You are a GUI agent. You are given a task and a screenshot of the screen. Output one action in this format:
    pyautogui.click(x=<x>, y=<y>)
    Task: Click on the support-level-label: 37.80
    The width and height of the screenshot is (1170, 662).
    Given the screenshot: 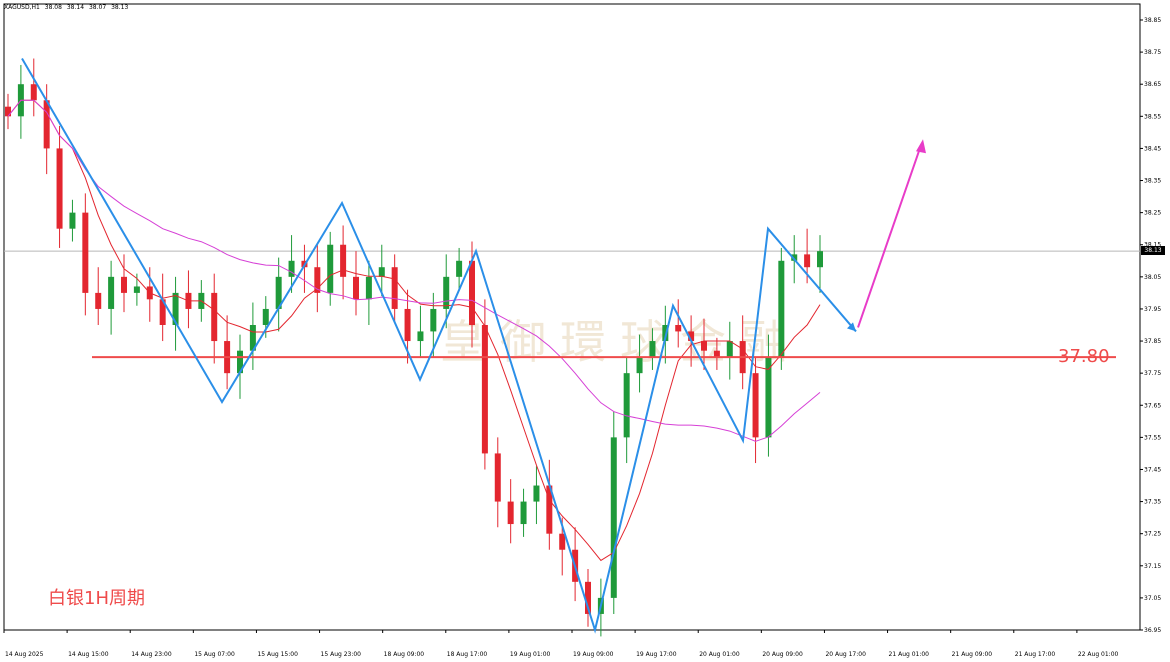 What is the action you would take?
    pyautogui.click(x=1084, y=356)
    